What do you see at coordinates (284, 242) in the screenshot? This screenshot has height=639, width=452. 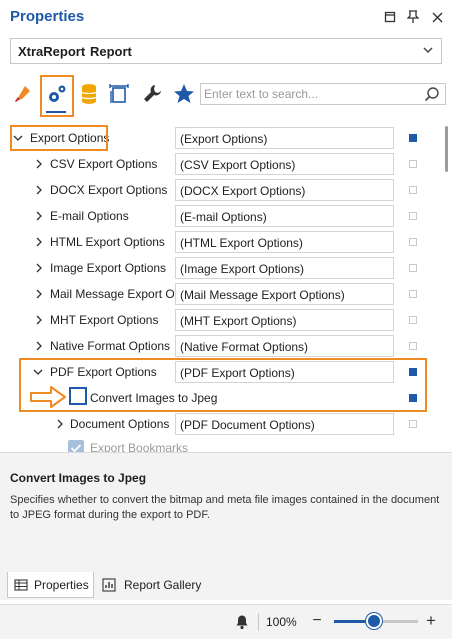 I see `property-value: (HTML Export Options)` at bounding box center [284, 242].